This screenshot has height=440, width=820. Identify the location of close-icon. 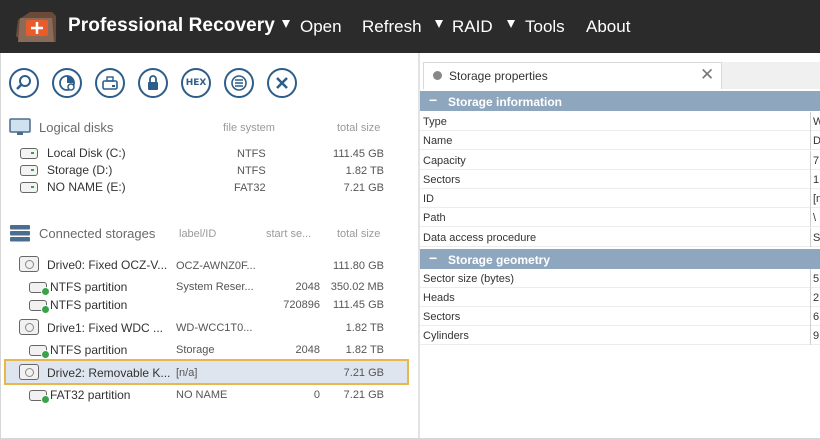
(282, 83).